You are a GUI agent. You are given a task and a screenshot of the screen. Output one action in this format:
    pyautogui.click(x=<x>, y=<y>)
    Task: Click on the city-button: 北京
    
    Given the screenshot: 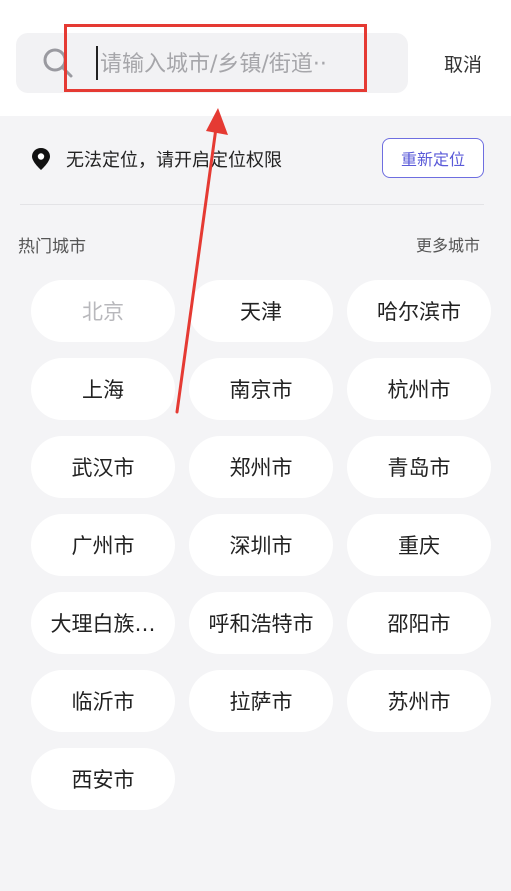 What is the action you would take?
    pyautogui.click(x=103, y=311)
    